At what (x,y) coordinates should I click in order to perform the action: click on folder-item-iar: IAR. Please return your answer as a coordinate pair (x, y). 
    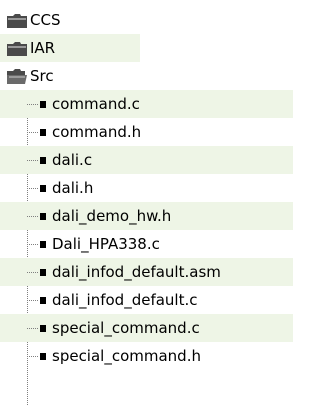
    Looking at the image, I should click on (70, 48).